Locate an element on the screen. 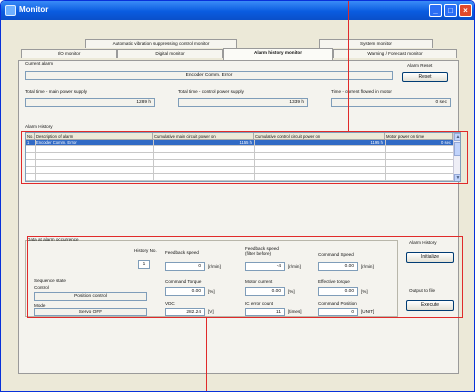 This screenshot has width=475, height=392. reset-button: Reset is located at coordinates (425, 77).